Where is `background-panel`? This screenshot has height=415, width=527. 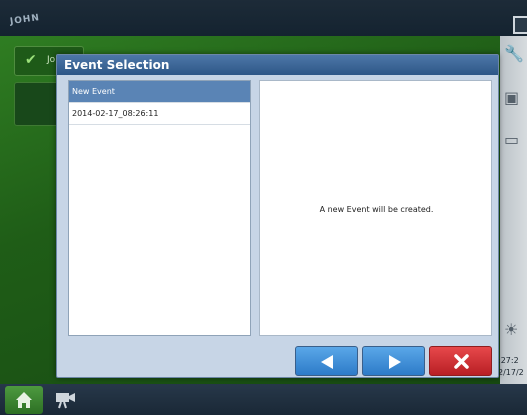 background-panel is located at coordinates (37, 104).